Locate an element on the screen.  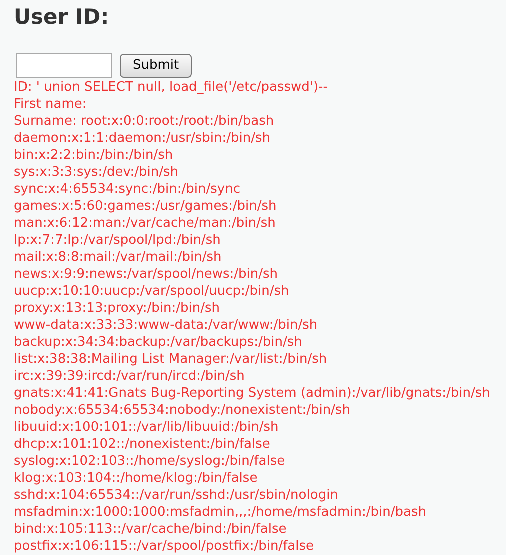
output-line: proxy:x:13:13:proxy:/bin:/bin/sh is located at coordinates (117, 308).